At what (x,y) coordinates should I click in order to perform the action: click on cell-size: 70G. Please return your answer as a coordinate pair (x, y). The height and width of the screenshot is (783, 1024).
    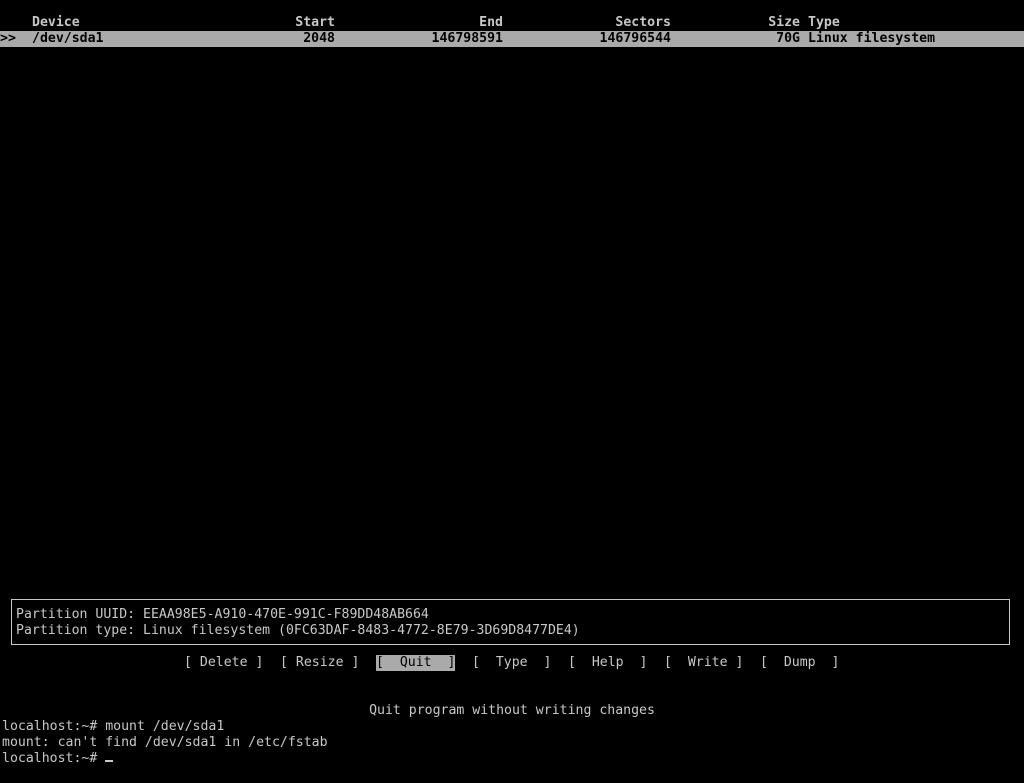
    Looking at the image, I should click on (788, 38).